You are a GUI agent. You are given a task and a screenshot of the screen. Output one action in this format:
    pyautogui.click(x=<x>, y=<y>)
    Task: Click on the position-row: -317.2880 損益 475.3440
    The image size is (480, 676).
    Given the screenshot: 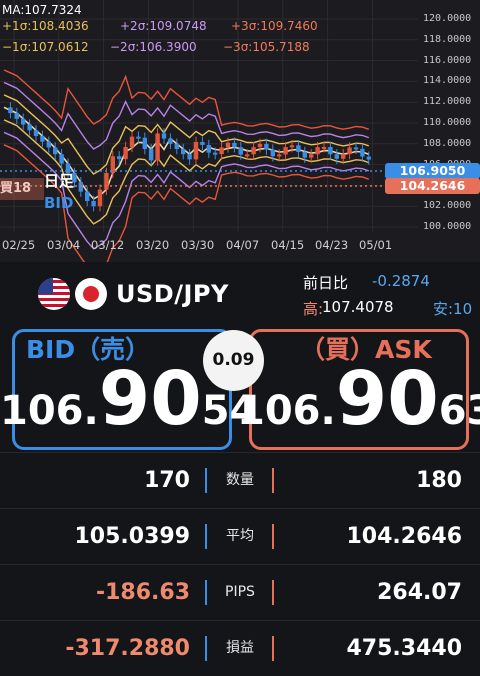 What is the action you would take?
    pyautogui.click(x=240, y=648)
    